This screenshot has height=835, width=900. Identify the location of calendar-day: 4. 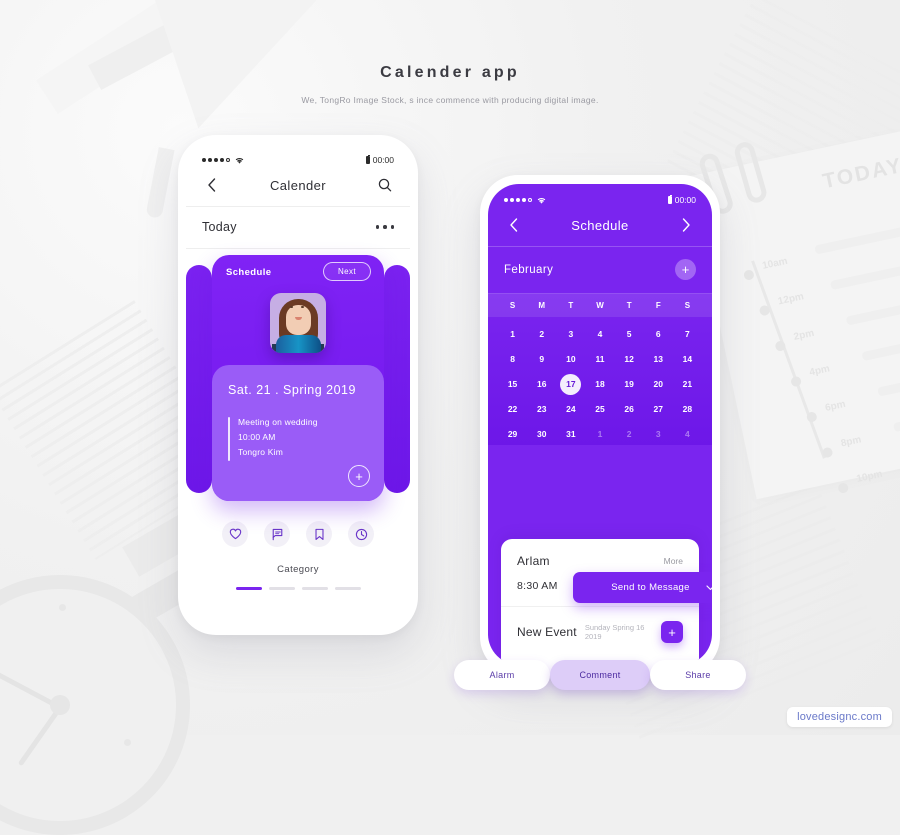
(599, 334).